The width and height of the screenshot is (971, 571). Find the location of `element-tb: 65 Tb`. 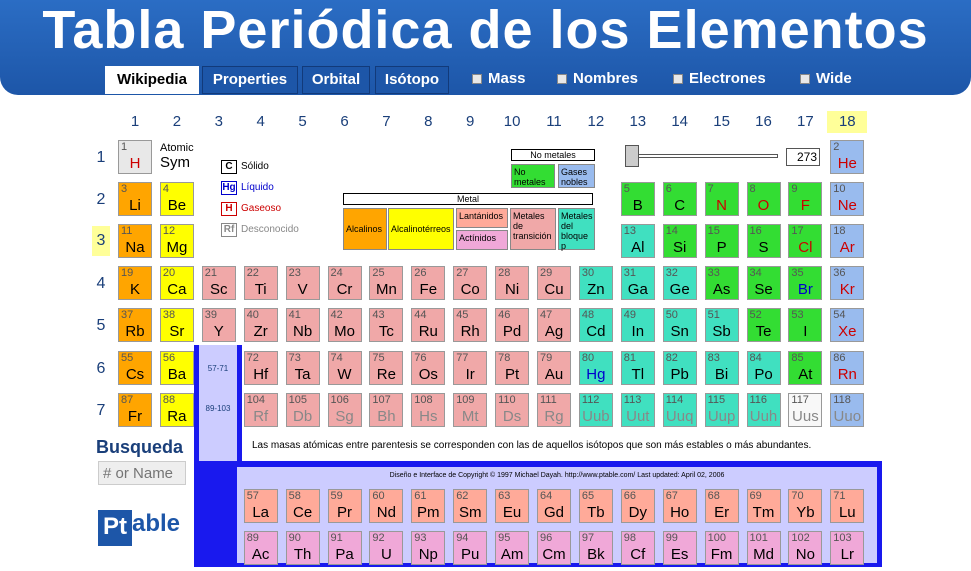

element-tb: 65 Tb is located at coordinates (595, 506).